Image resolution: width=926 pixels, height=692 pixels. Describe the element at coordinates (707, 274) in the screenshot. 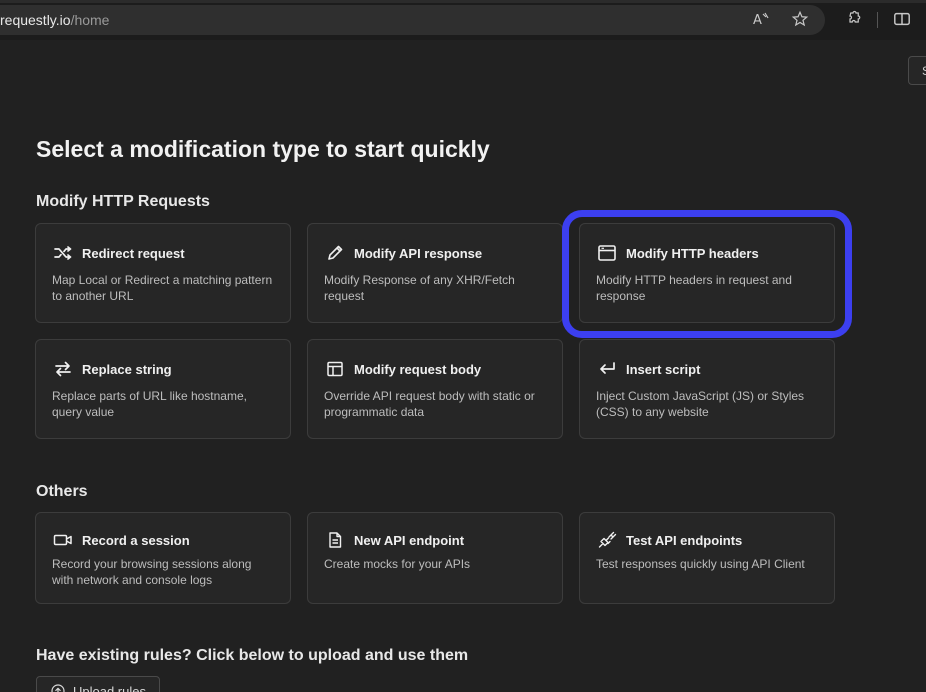

I see `highlight-ring` at that location.